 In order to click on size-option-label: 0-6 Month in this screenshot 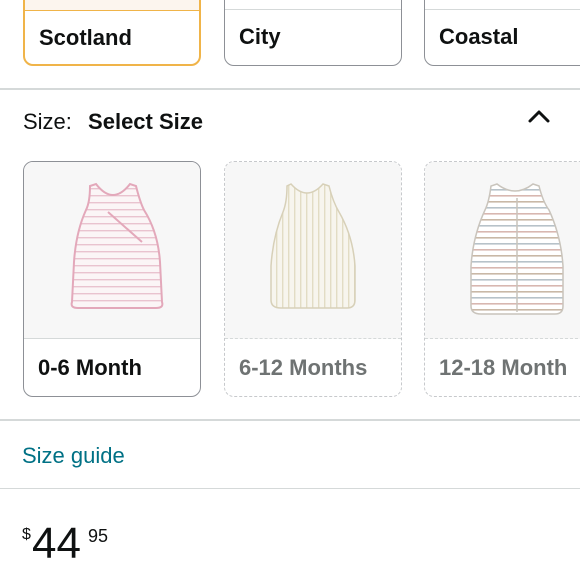, I will do `click(90, 367)`.